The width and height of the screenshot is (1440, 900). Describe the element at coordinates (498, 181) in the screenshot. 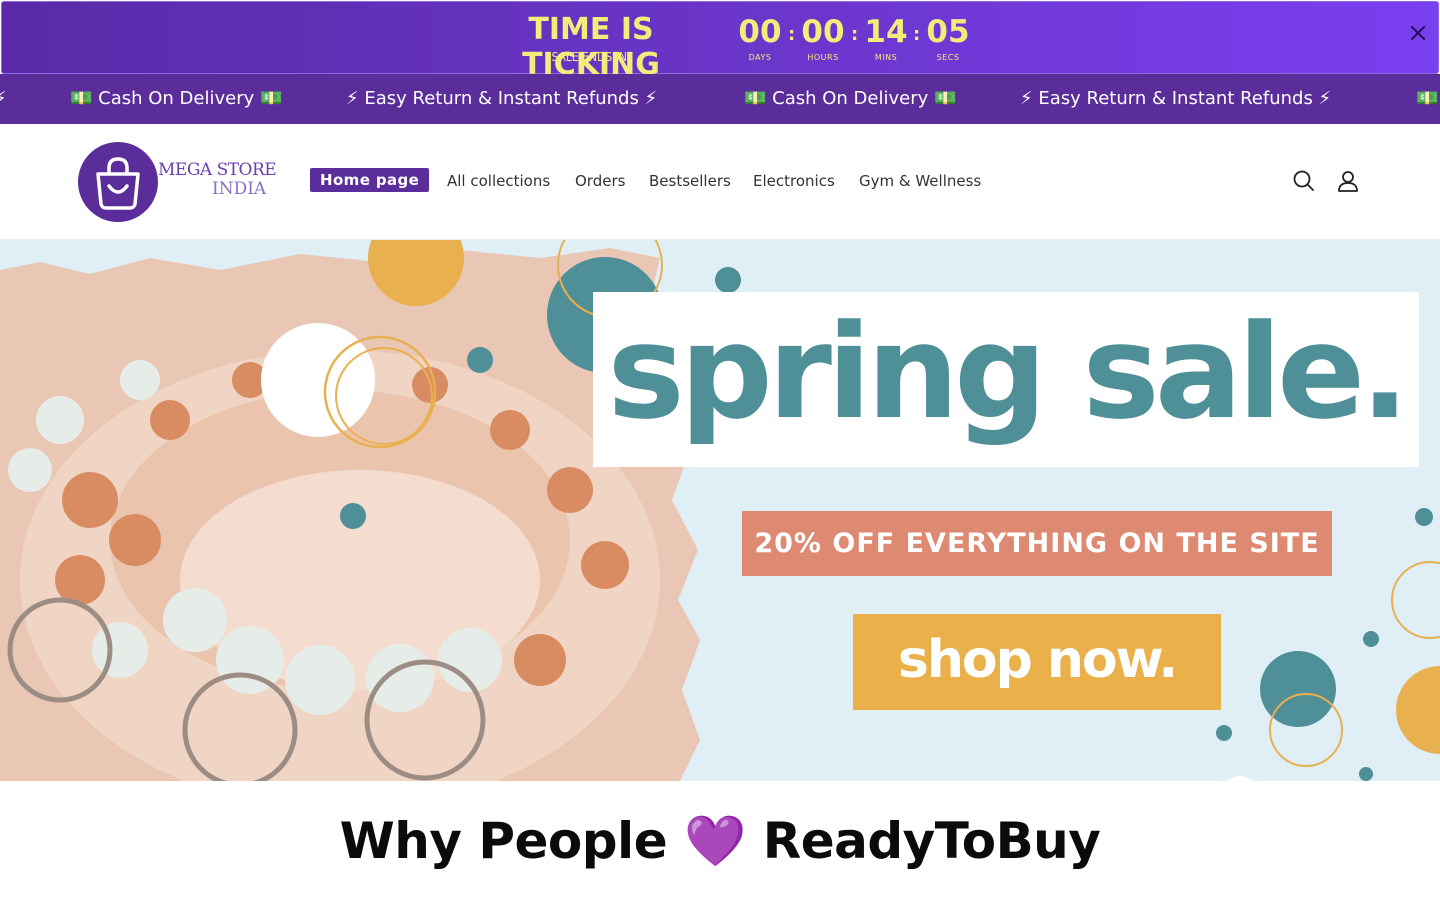

I see `nav-all-collections: All collections` at that location.